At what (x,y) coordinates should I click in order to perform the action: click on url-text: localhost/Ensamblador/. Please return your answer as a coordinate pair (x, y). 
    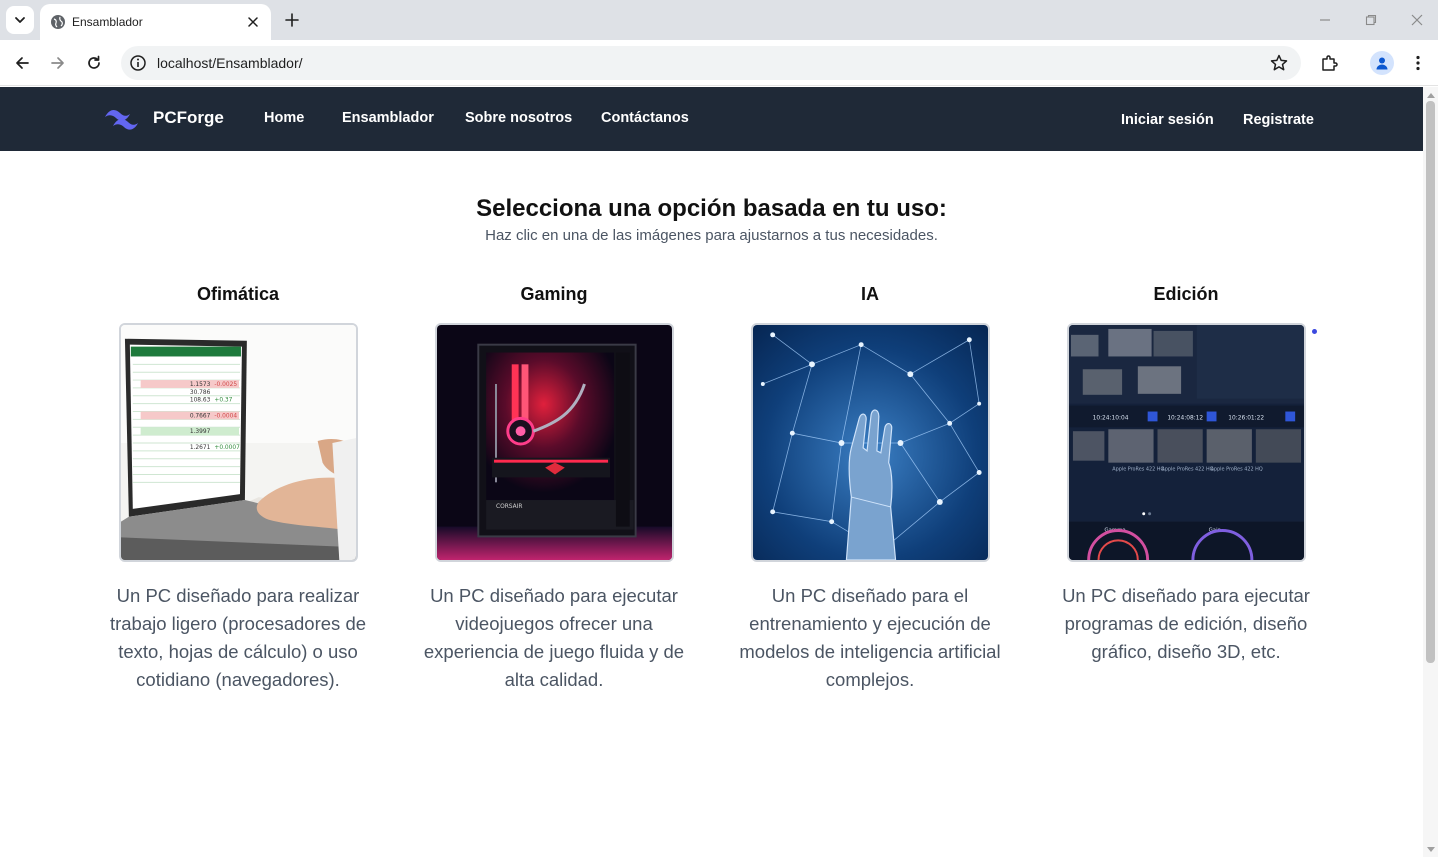
    Looking at the image, I should click on (230, 63).